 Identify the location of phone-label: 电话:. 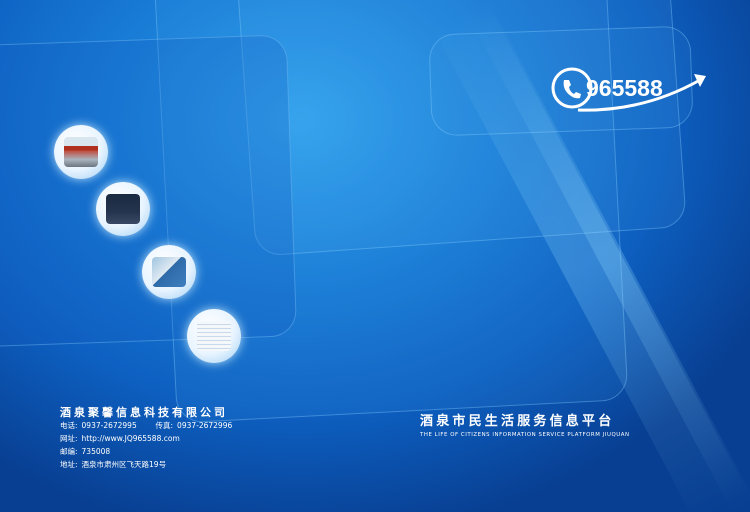
(69, 425).